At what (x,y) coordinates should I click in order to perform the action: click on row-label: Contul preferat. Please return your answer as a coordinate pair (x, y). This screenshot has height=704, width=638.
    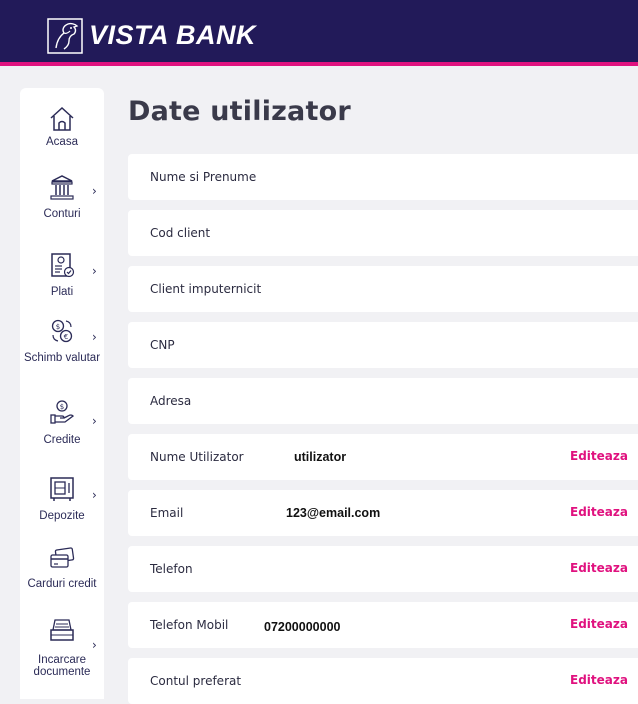
    Looking at the image, I should click on (196, 681).